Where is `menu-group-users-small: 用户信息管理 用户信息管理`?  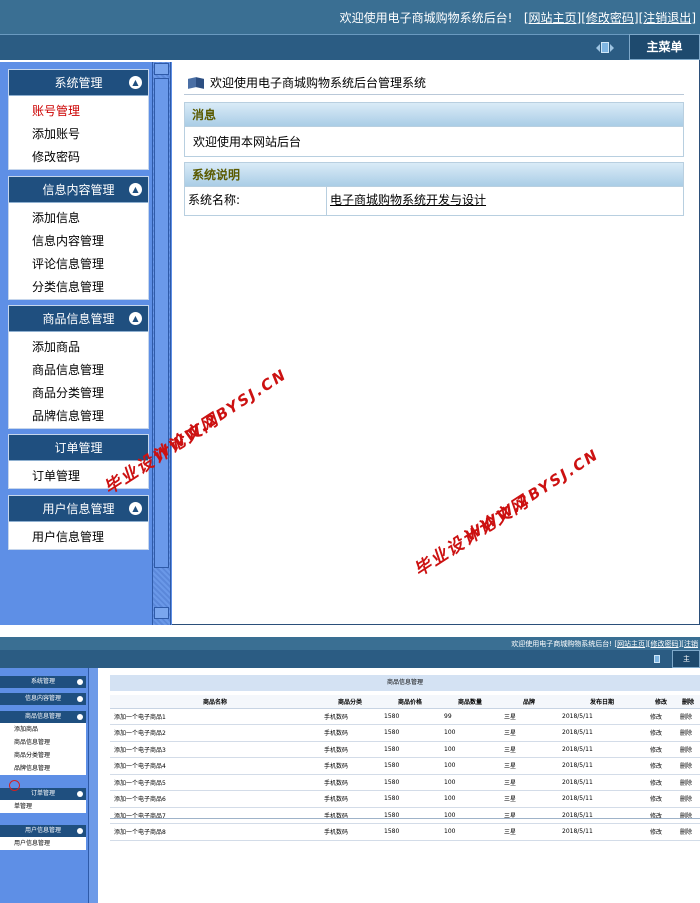 menu-group-users-small: 用户信息管理 用户信息管理 is located at coordinates (43, 837).